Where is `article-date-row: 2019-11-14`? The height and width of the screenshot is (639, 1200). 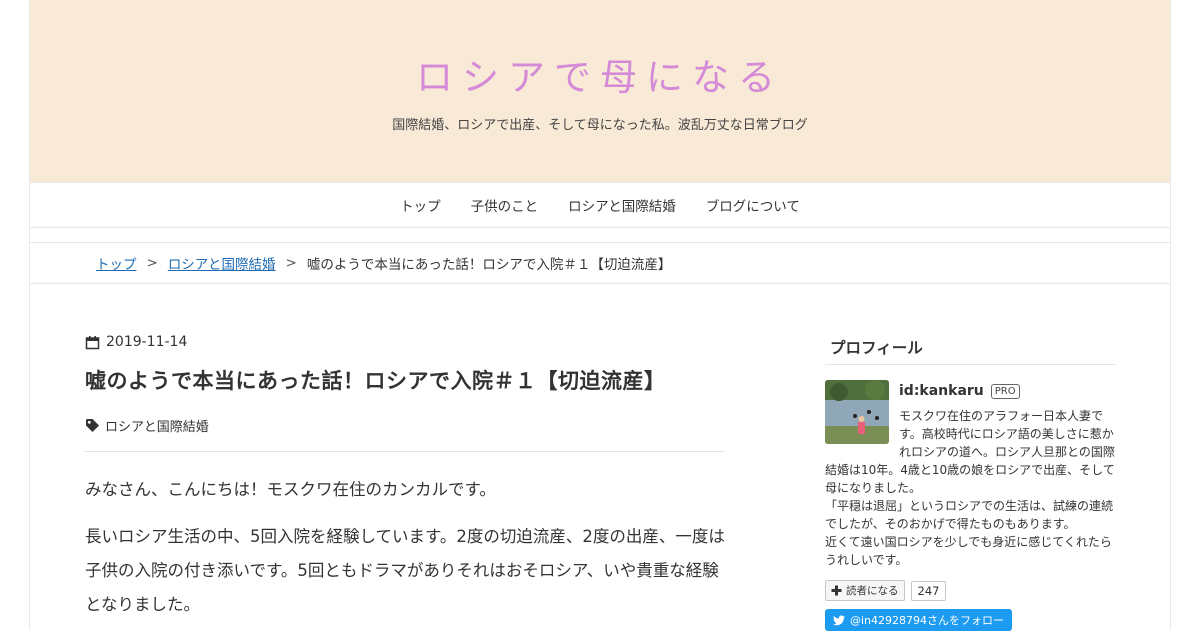 article-date-row: 2019-11-14 is located at coordinates (405, 342).